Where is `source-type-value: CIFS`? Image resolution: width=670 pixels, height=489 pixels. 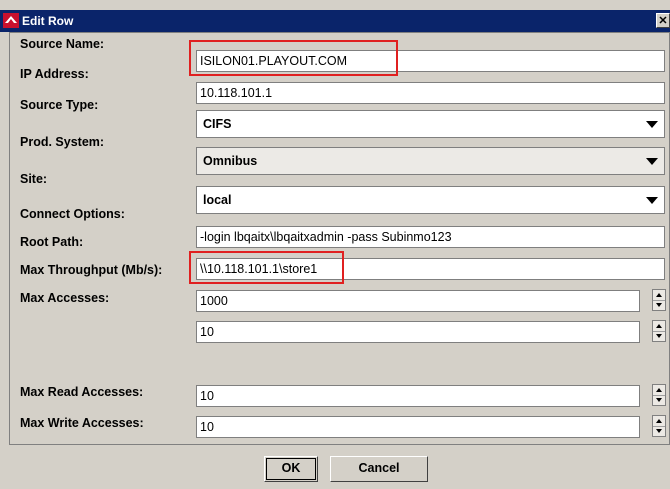
source-type-value: CIFS is located at coordinates (217, 124).